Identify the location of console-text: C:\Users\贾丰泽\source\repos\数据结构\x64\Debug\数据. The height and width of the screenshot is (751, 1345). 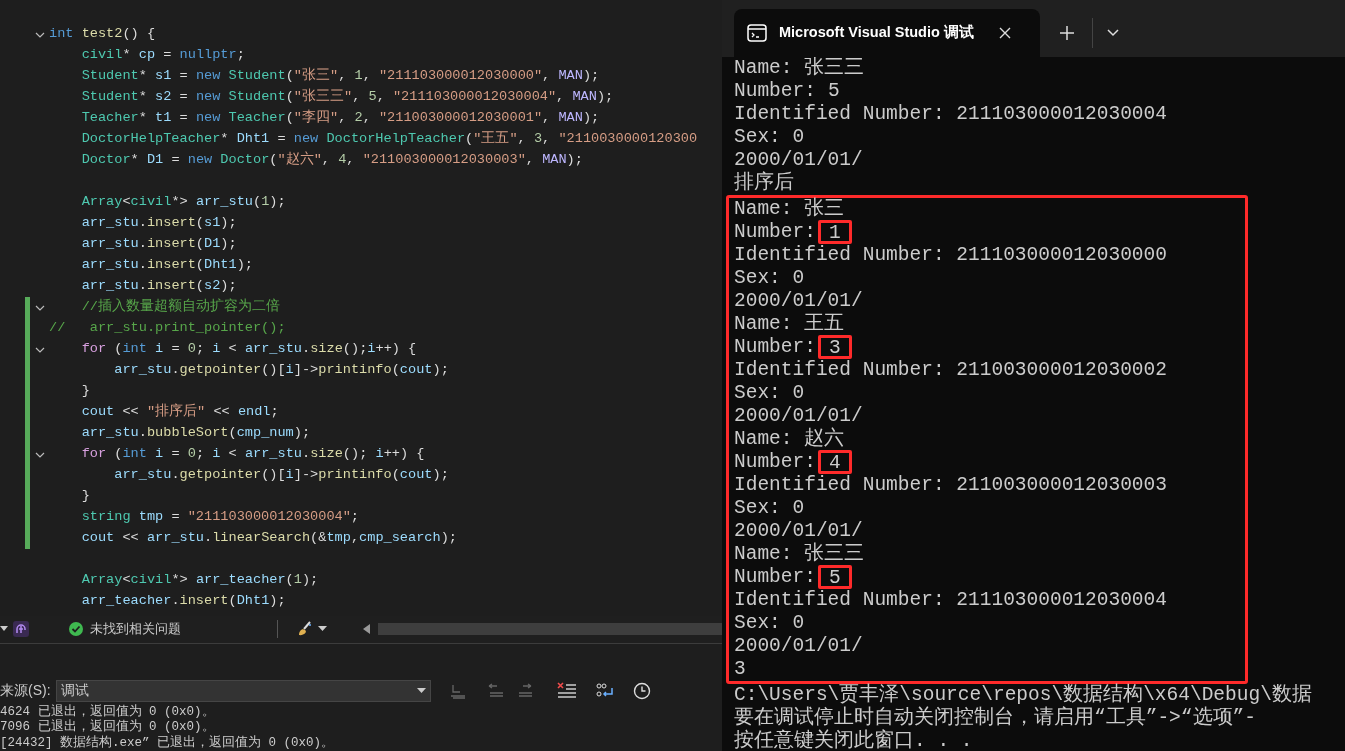
(1023, 694).